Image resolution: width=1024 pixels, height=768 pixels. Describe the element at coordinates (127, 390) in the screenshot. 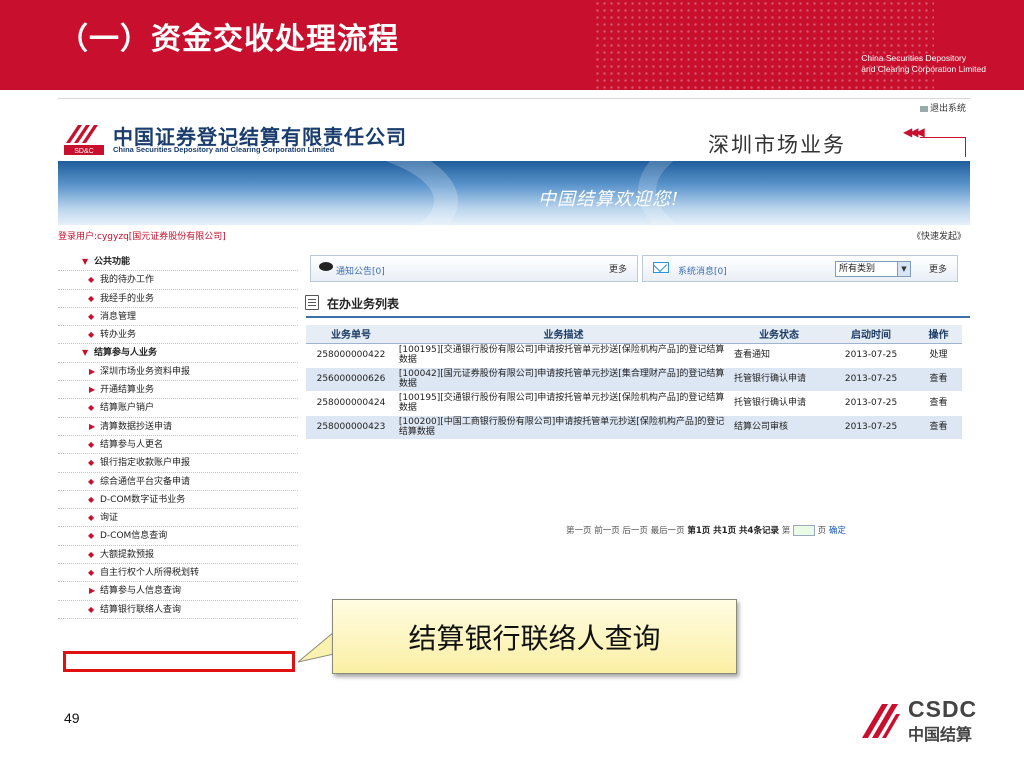

I see `sidebar-item-label: 开通结算业务` at that location.